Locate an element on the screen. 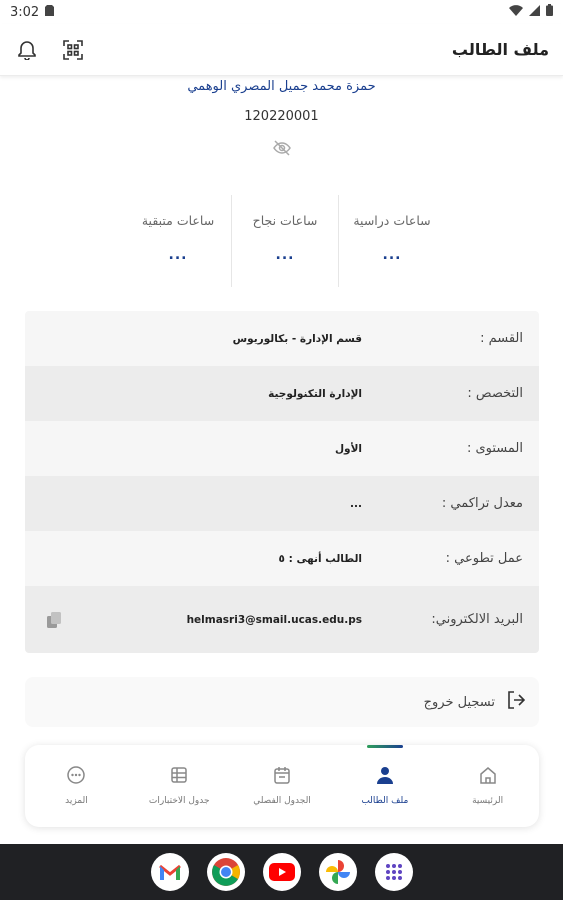 The width and height of the screenshot is (563, 900). info-row-volunteer: عمل تطوعي : الطالب أنهى : ٥ is located at coordinates (282, 558).